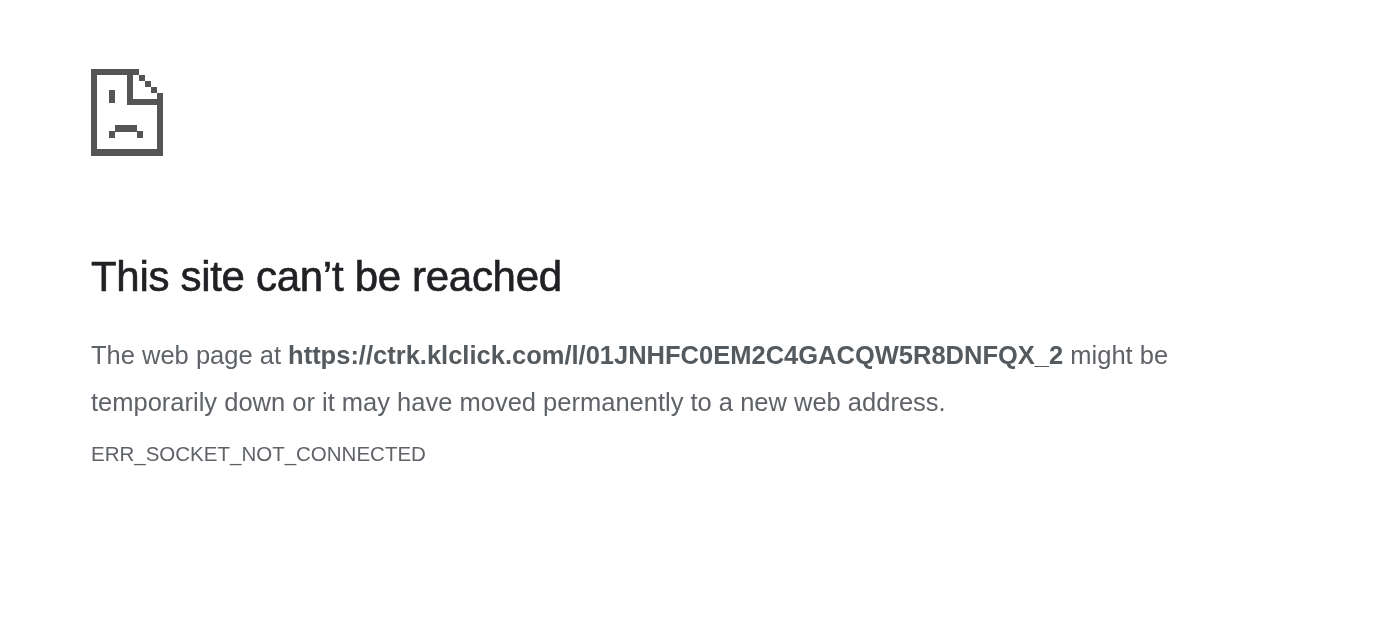 The height and width of the screenshot is (642, 1392). I want to click on error-heading: This site can’t be reached, so click(327, 277).